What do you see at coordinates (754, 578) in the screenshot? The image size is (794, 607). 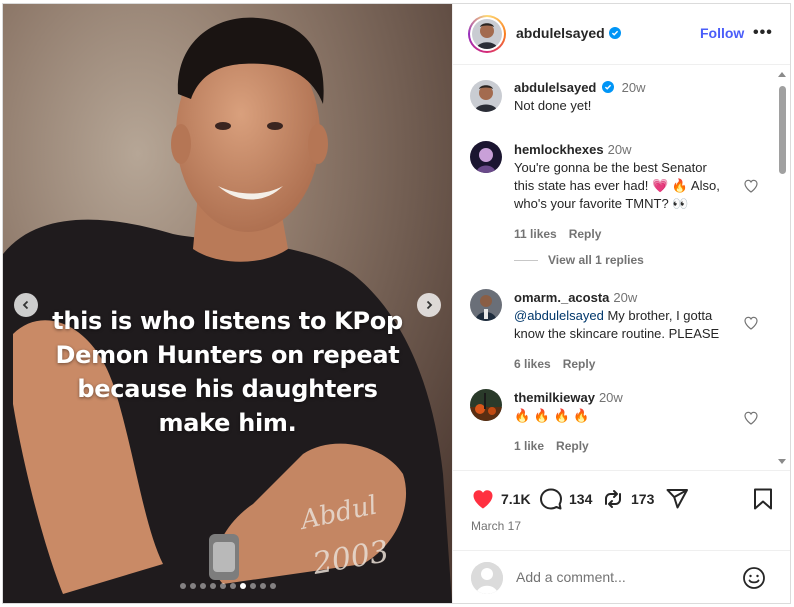 I see `emoji-icon` at bounding box center [754, 578].